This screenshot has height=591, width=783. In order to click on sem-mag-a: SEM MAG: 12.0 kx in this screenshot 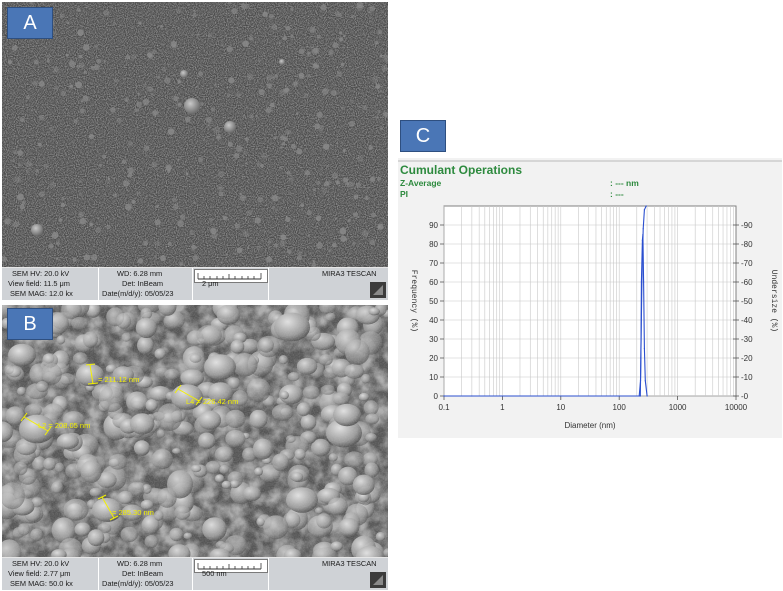, I will do `click(41, 293)`.